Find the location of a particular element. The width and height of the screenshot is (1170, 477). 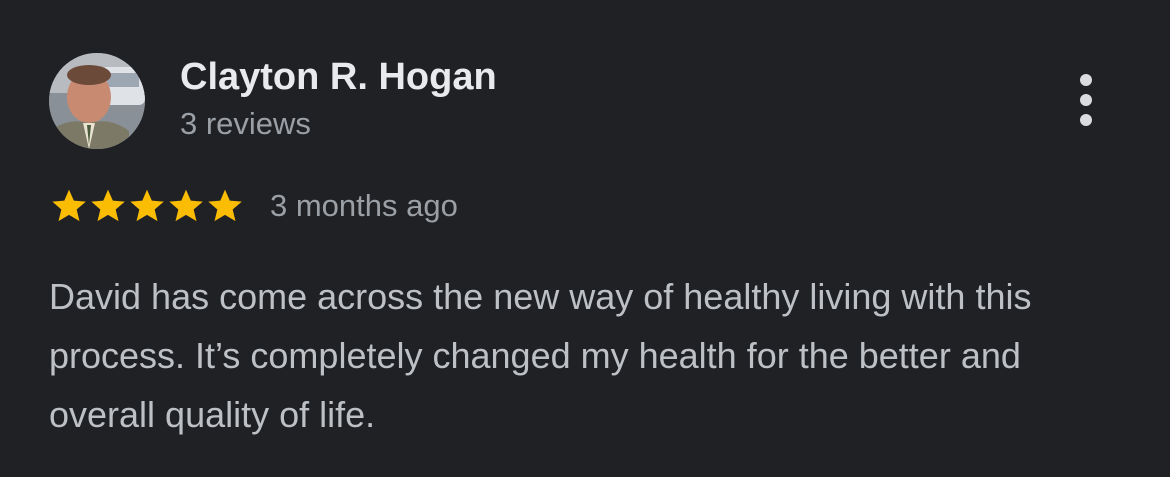

rating-row: 3 months ago is located at coordinates (253, 206).